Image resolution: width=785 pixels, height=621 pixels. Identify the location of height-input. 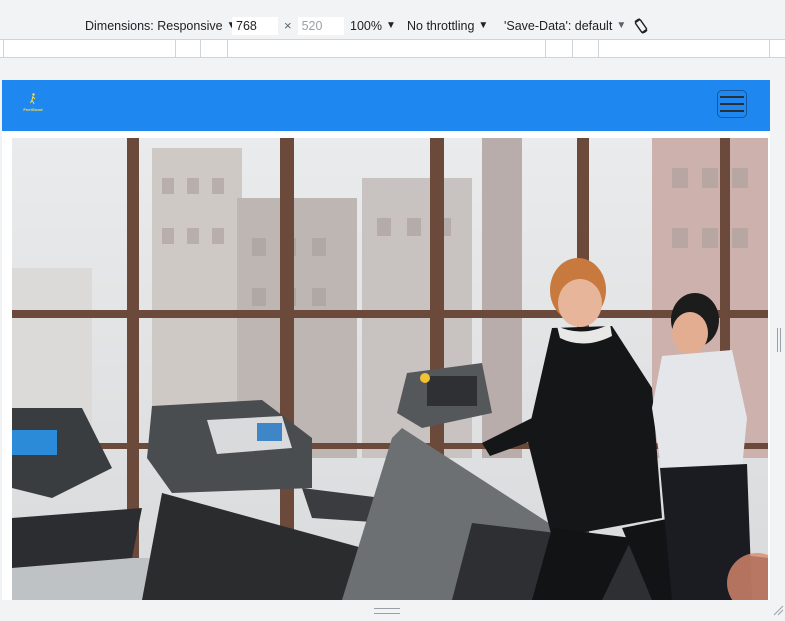
(320, 25).